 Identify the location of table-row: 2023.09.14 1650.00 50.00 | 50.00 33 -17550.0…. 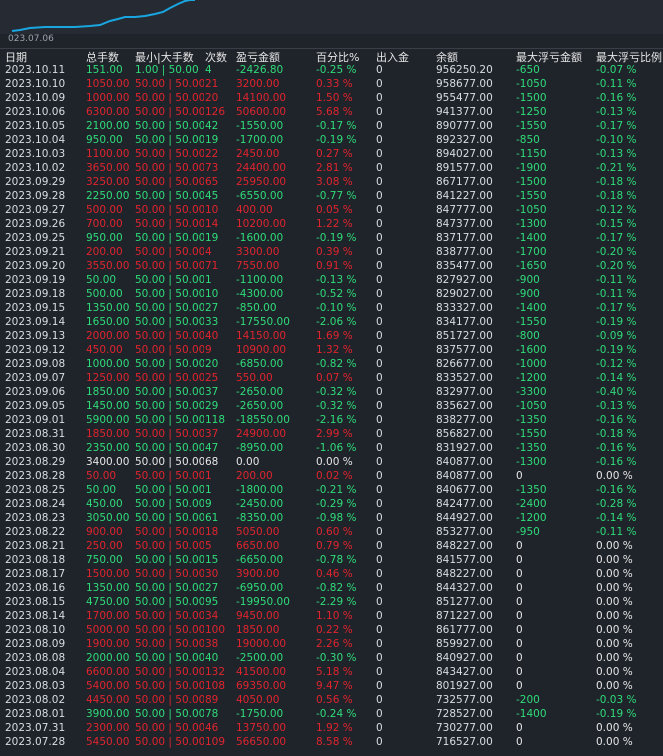
(331, 322).